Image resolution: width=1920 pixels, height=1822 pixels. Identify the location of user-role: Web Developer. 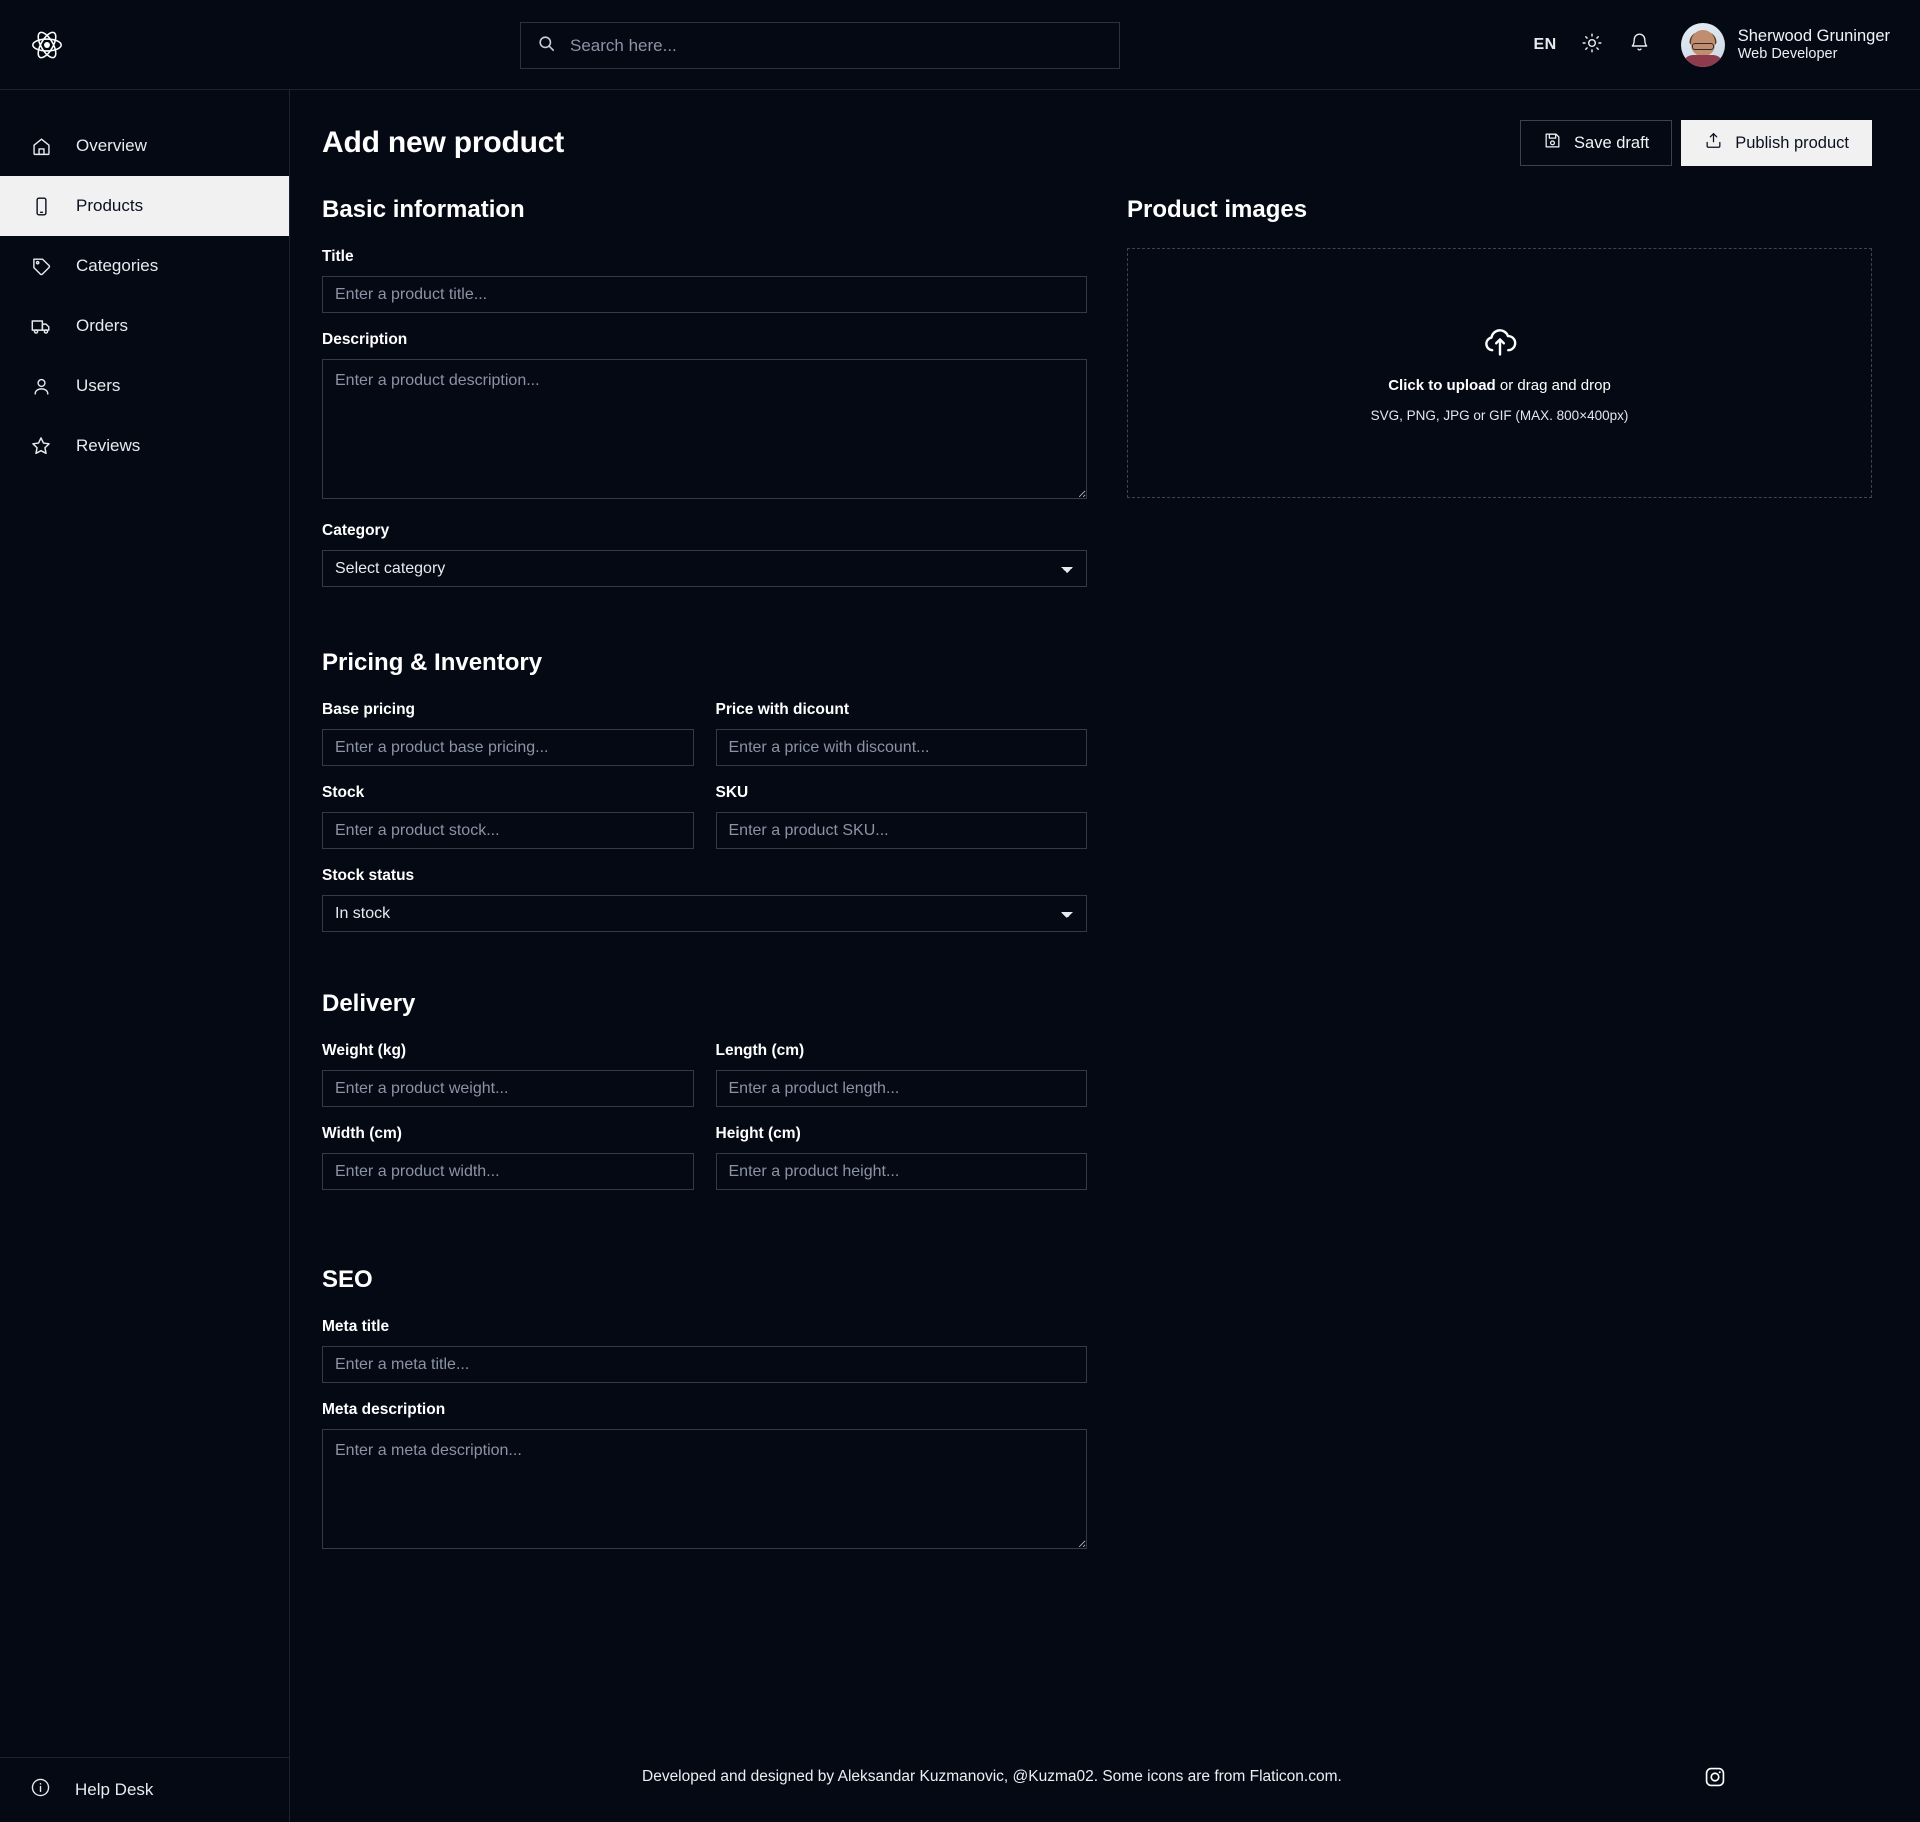
(1787, 54).